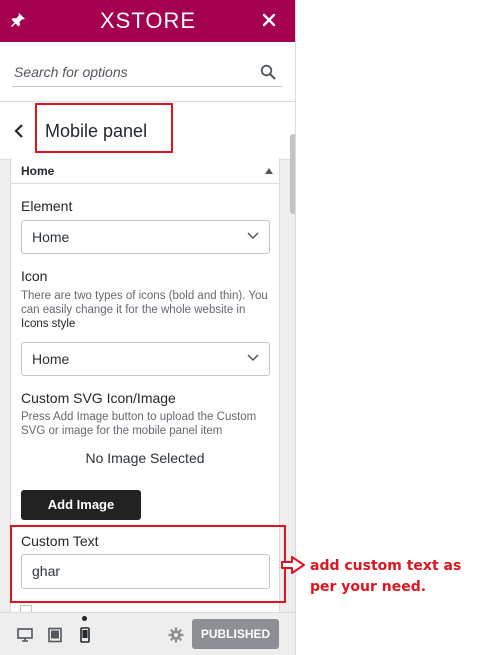 This screenshot has width=483, height=655. What do you see at coordinates (51, 237) in the screenshot?
I see `element-select-value: Home` at bounding box center [51, 237].